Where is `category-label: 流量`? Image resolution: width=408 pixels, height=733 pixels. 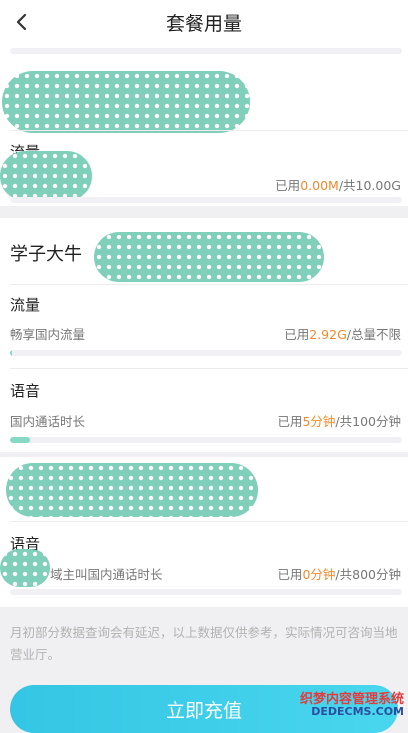
category-label: 流量 is located at coordinates (25, 305).